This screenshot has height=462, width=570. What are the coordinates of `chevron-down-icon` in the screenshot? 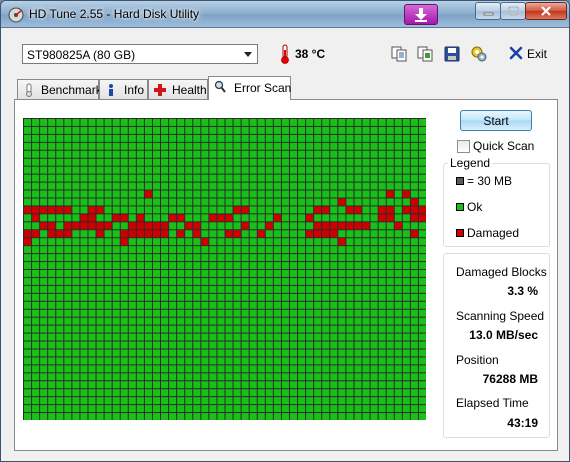 It's located at (248, 54).